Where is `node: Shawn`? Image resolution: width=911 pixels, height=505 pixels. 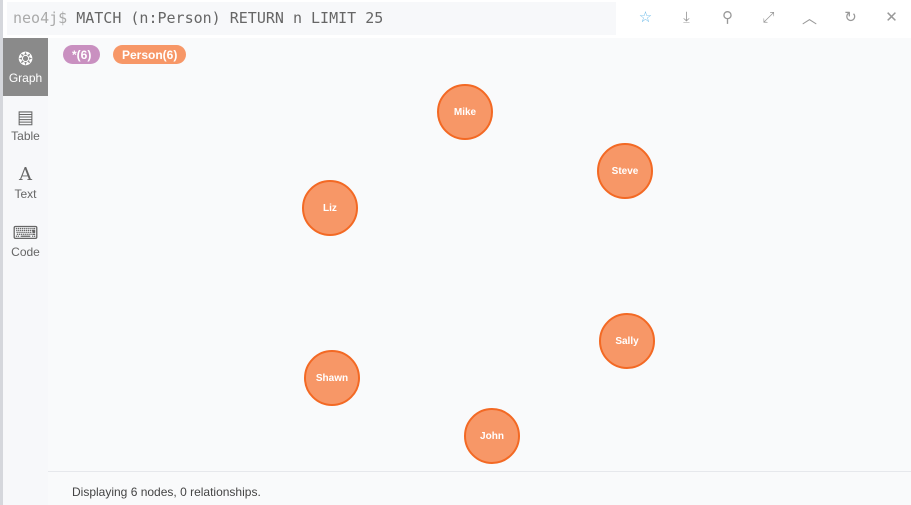 node: Shawn is located at coordinates (332, 378).